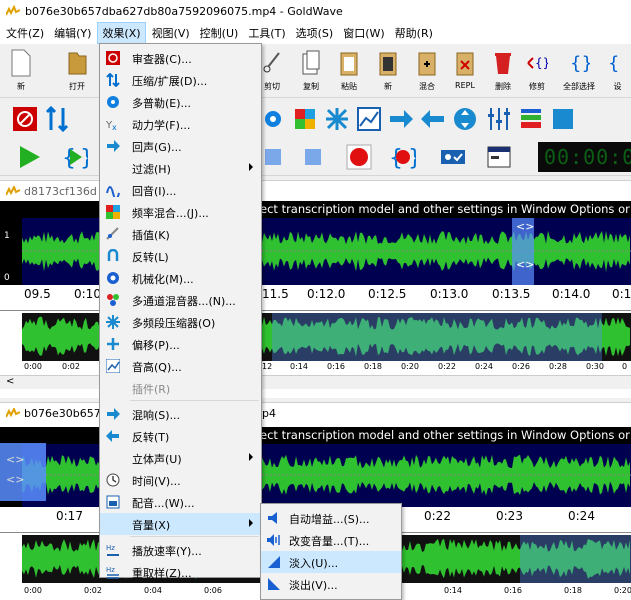 The height and width of the screenshot is (600, 631). Describe the element at coordinates (269, 413) in the screenshot. I see `document-2-title-suffix: p4` at that location.